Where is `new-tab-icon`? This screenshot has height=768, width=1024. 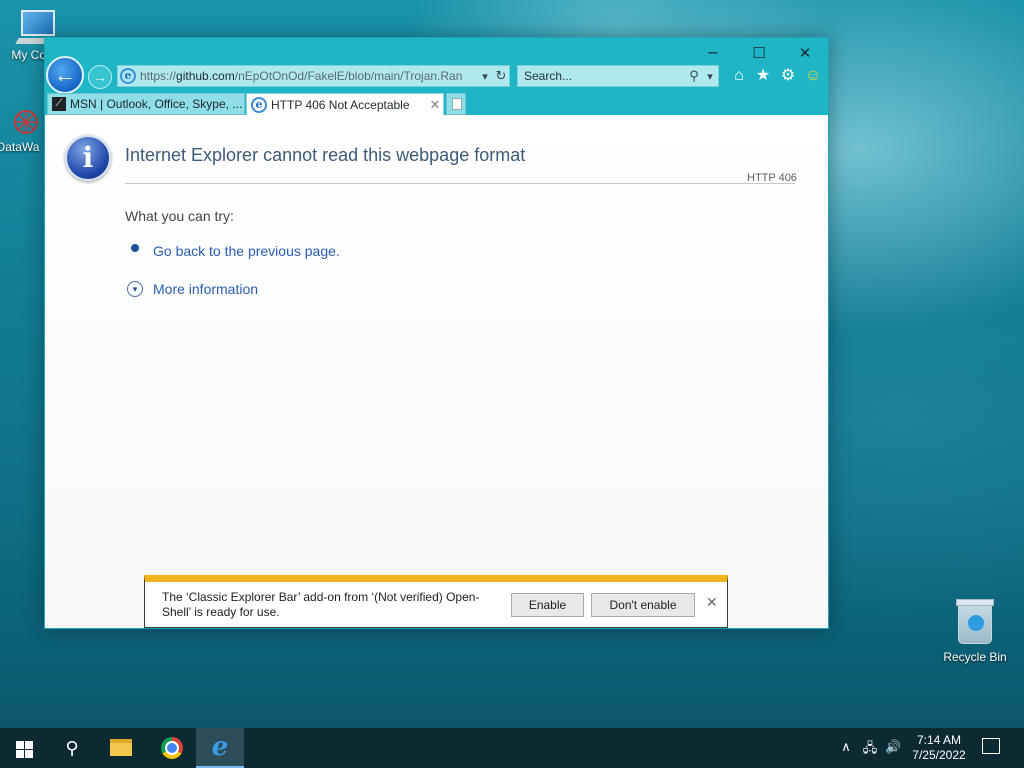 new-tab-icon is located at coordinates (457, 104).